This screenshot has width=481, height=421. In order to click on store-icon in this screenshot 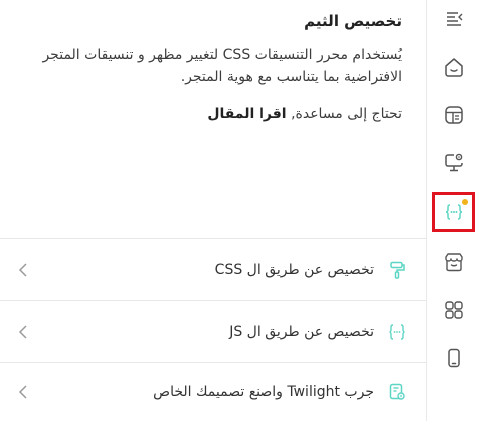, I will do `click(454, 262)`.